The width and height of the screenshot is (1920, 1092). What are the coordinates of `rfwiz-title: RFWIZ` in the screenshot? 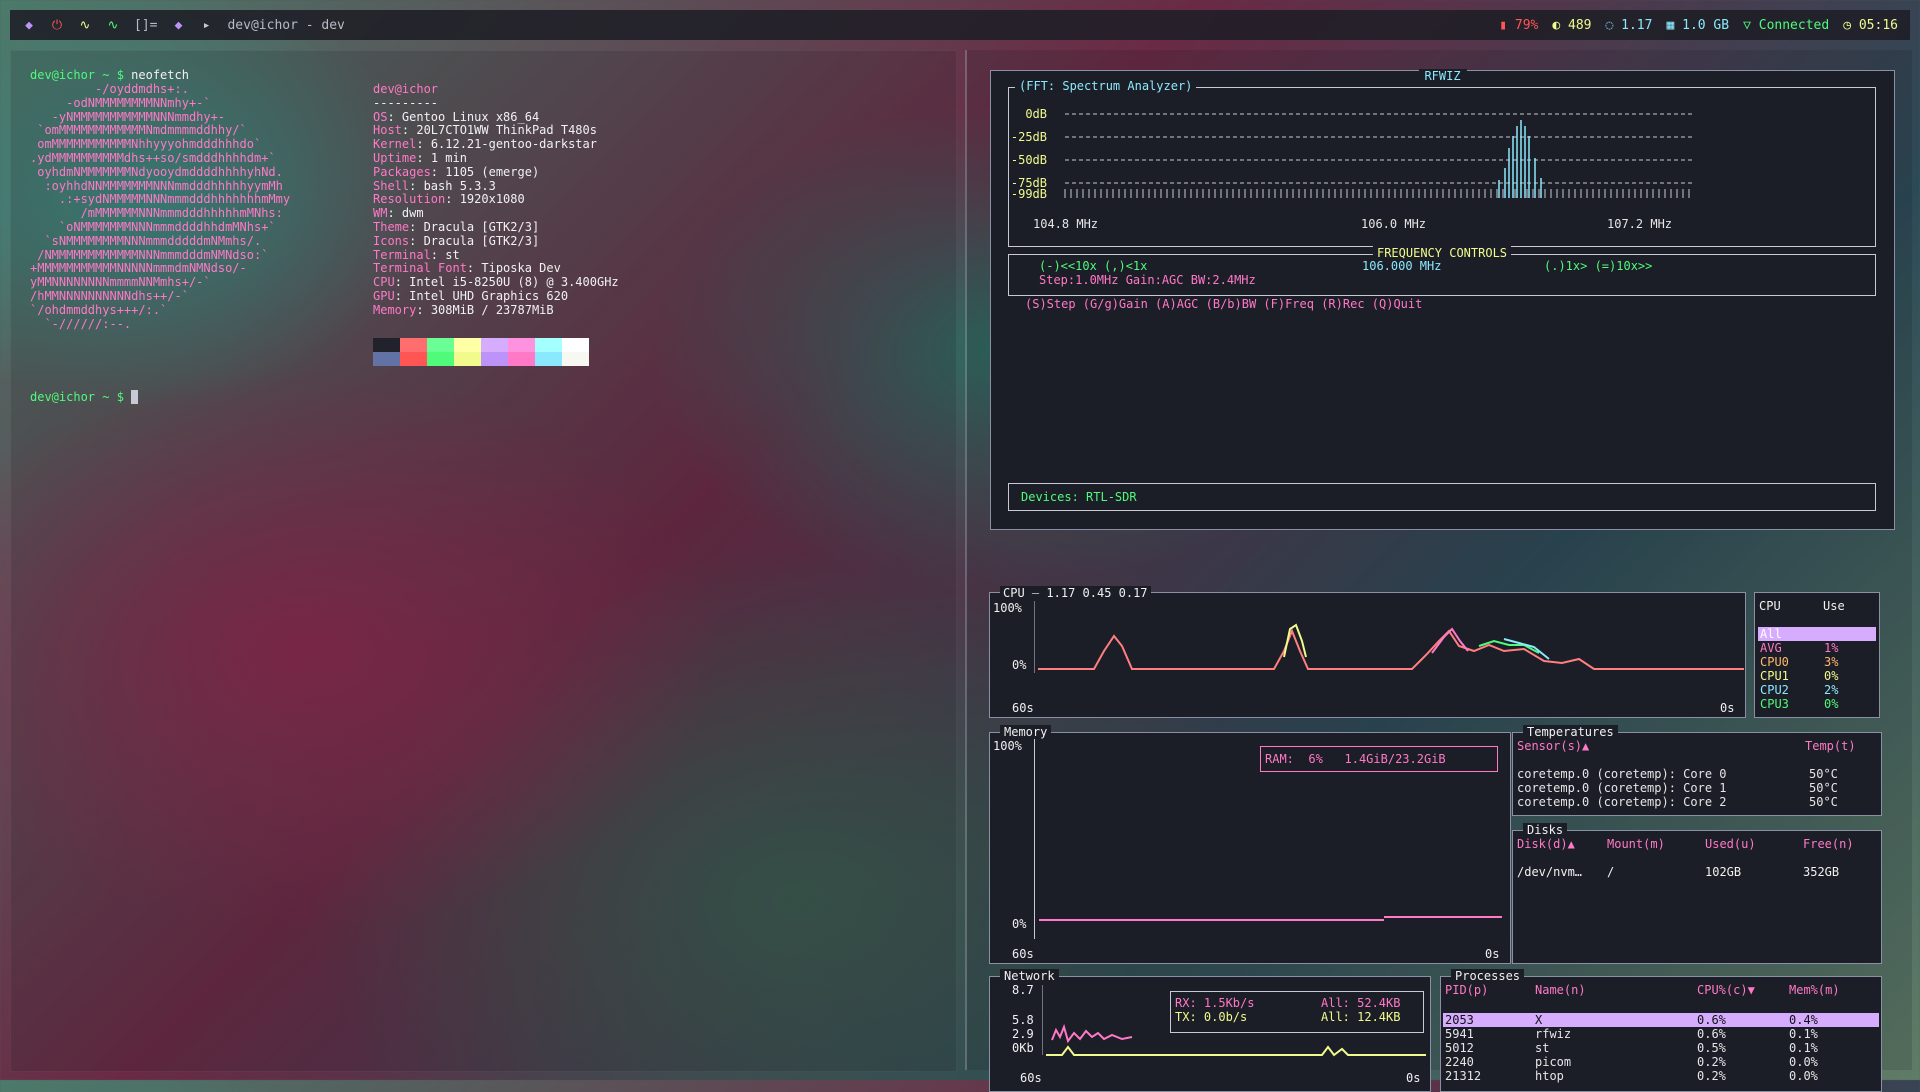 It's located at (1442, 76).